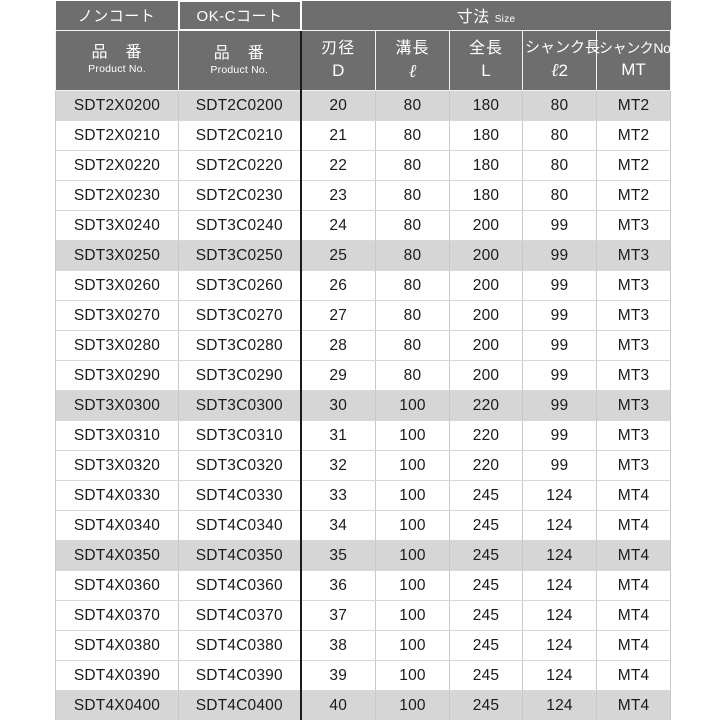 This screenshot has height=720, width=720. What do you see at coordinates (117, 675) in the screenshot?
I see `cell-non-coated-product-no: SDT4X0390` at bounding box center [117, 675].